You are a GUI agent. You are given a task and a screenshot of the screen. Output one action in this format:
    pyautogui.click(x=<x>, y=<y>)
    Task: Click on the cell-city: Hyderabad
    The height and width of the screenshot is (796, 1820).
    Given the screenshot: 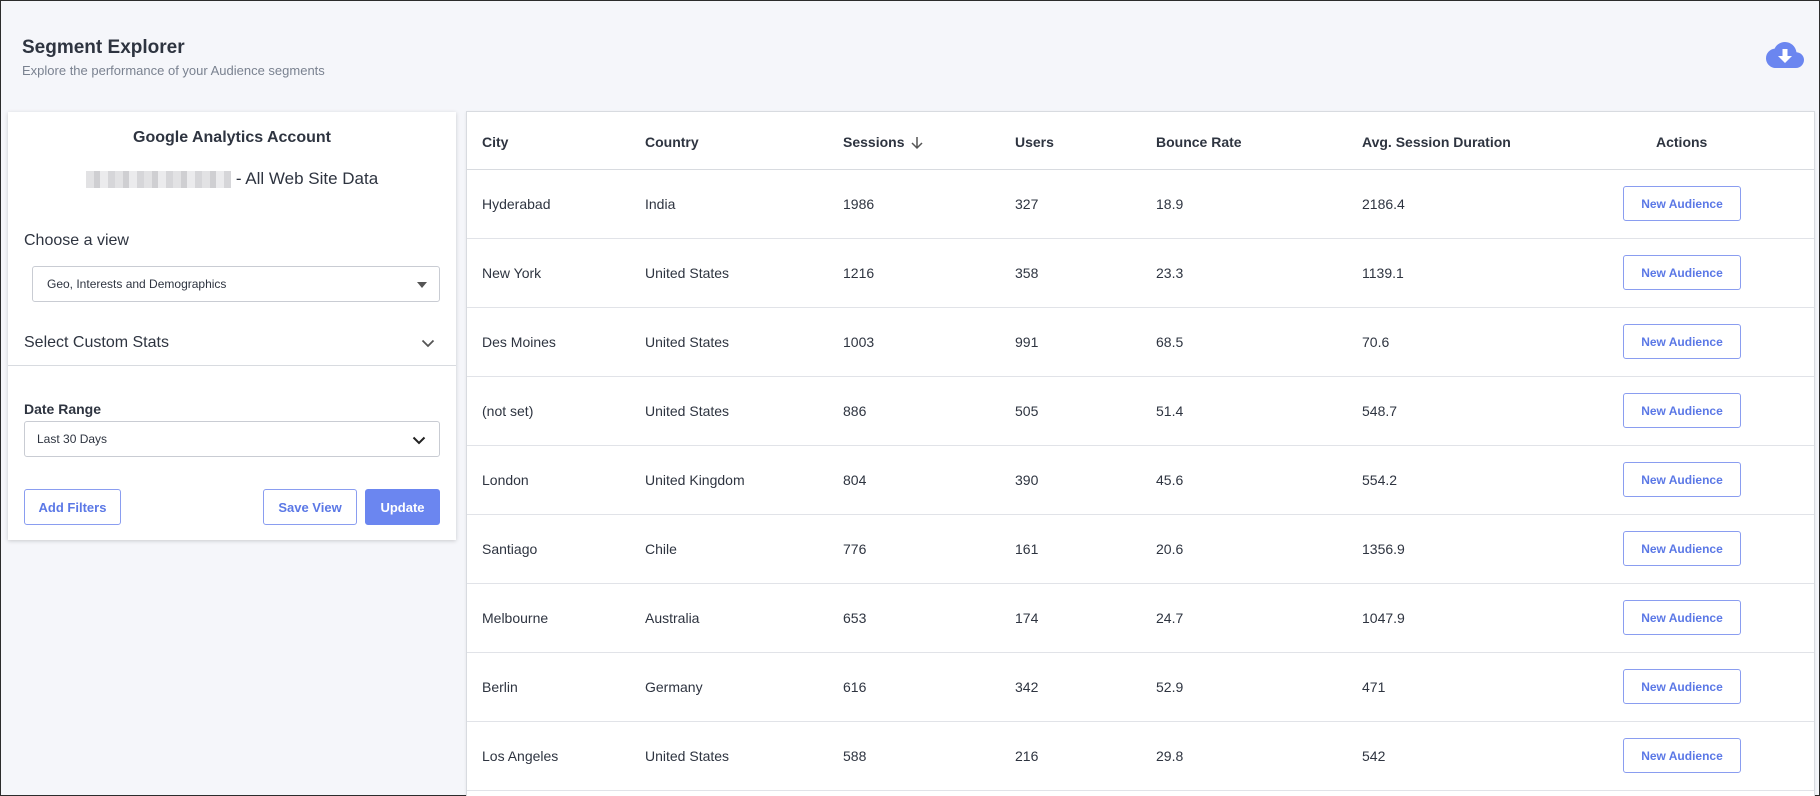 What is the action you would take?
    pyautogui.click(x=516, y=204)
    